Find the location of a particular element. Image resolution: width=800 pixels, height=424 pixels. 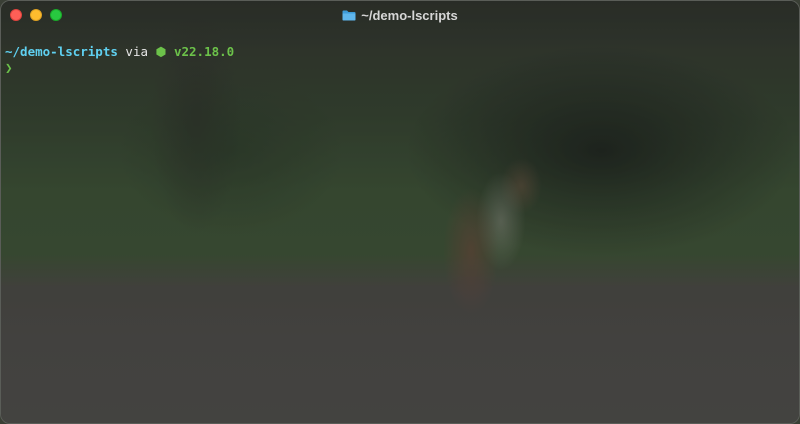

prompt-info-line: ~/demo-lscripts via ⬢ v22.18.0 is located at coordinates (119, 52).